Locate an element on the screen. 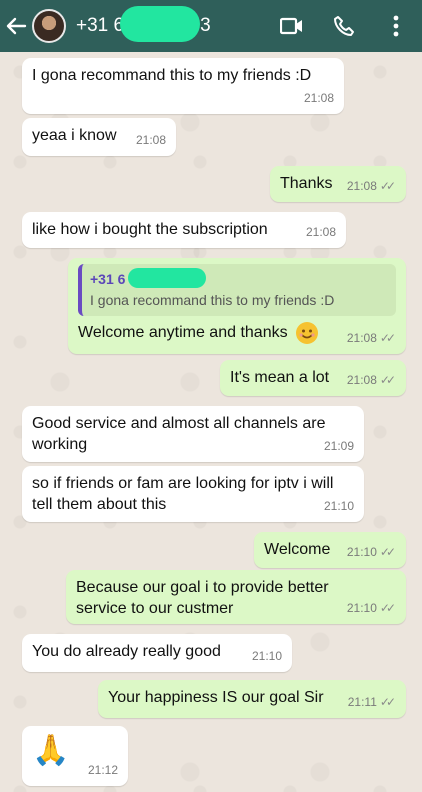 This screenshot has width=422, height=792. phone-call-button is located at coordinates (344, 26).